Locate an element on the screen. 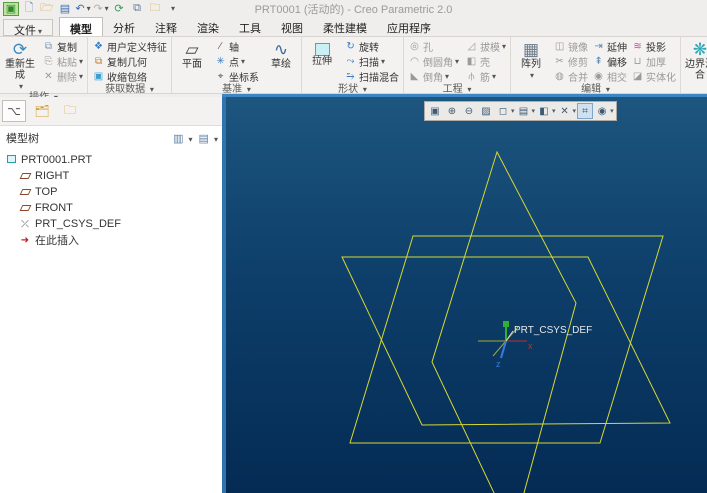 This screenshot has height=493, width=707. revolve-button: ↻ 旋转 is located at coordinates (371, 46).